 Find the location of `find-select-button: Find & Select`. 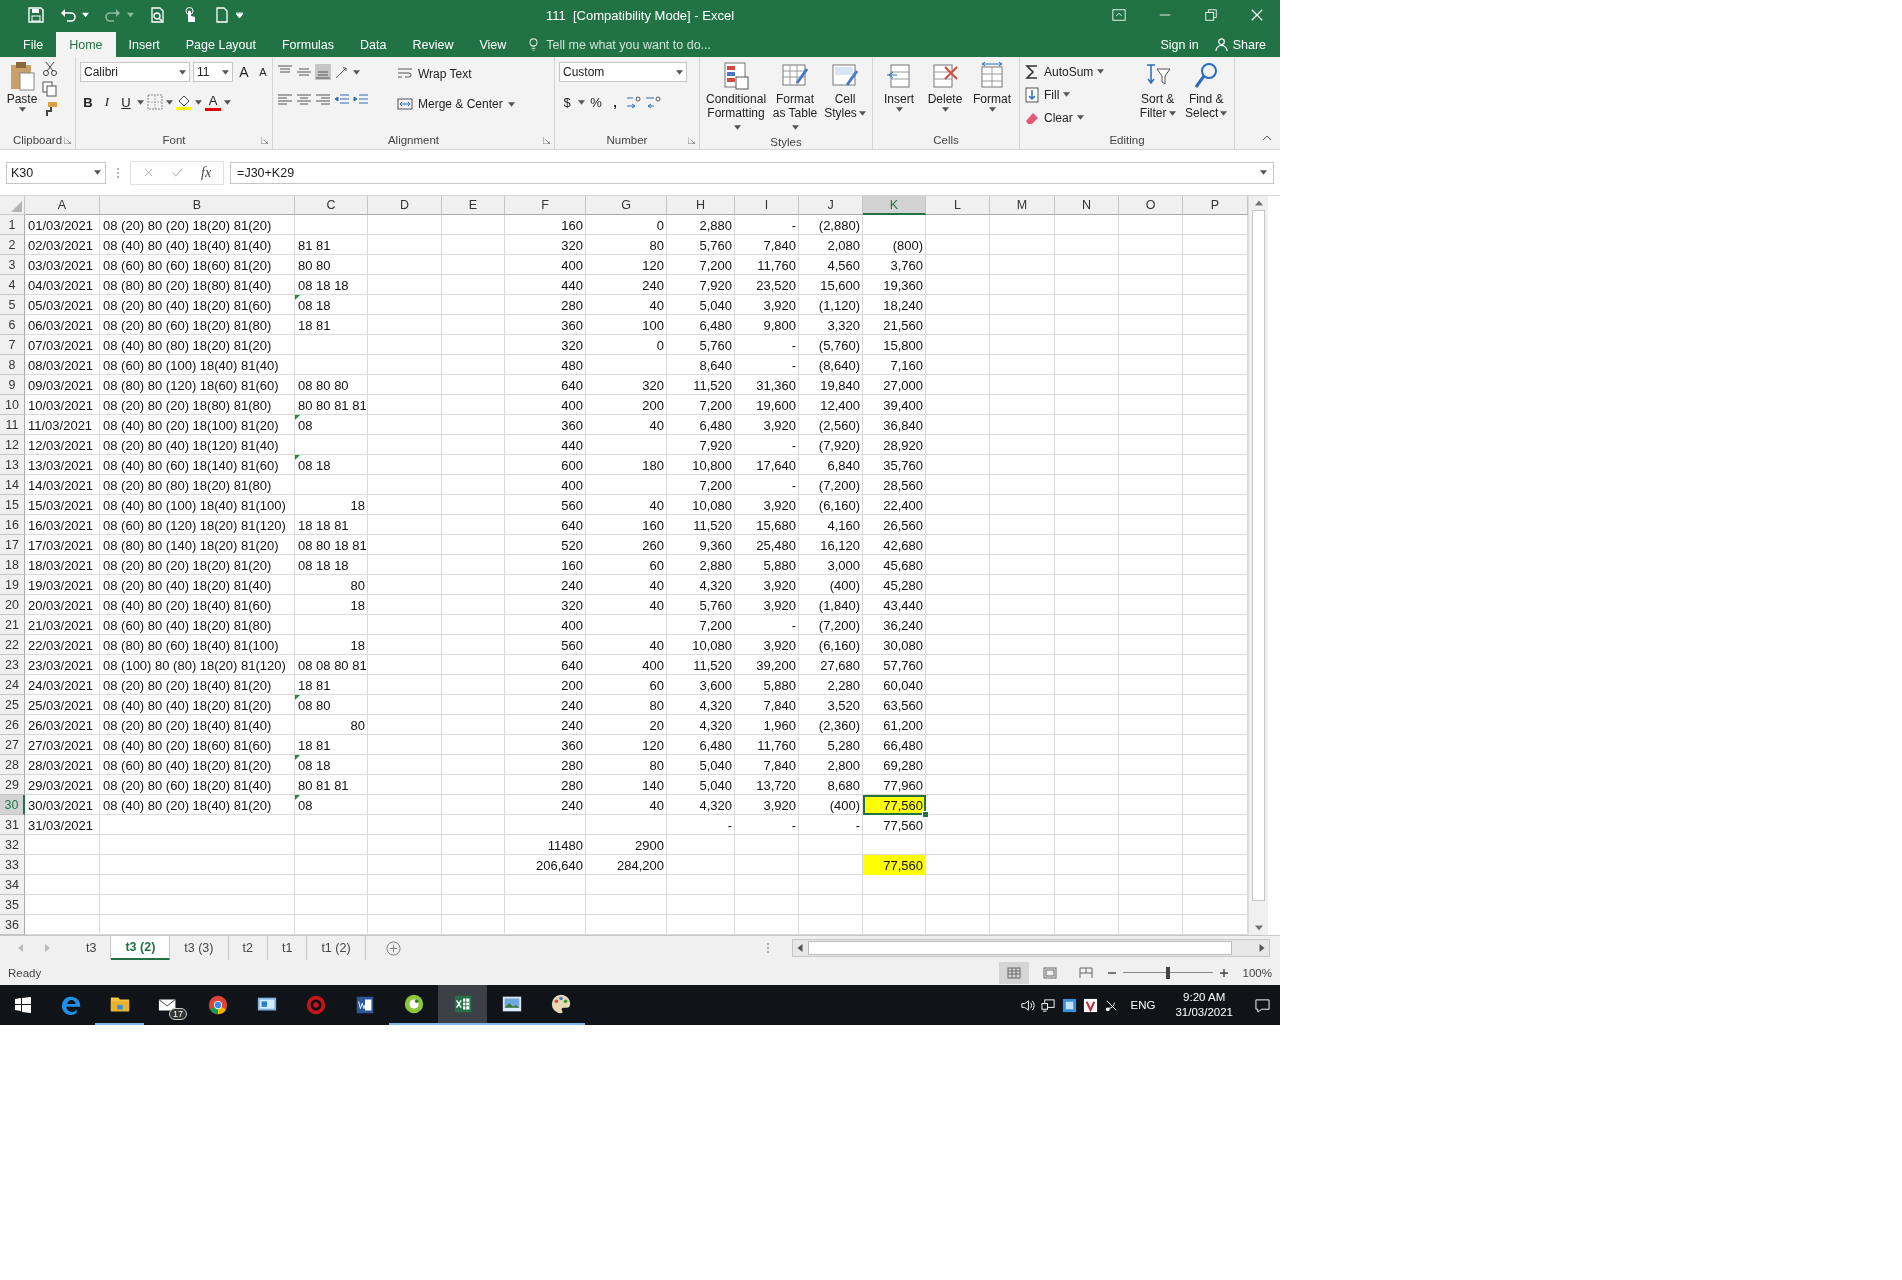

find-select-button: Find & Select is located at coordinates (1206, 90).